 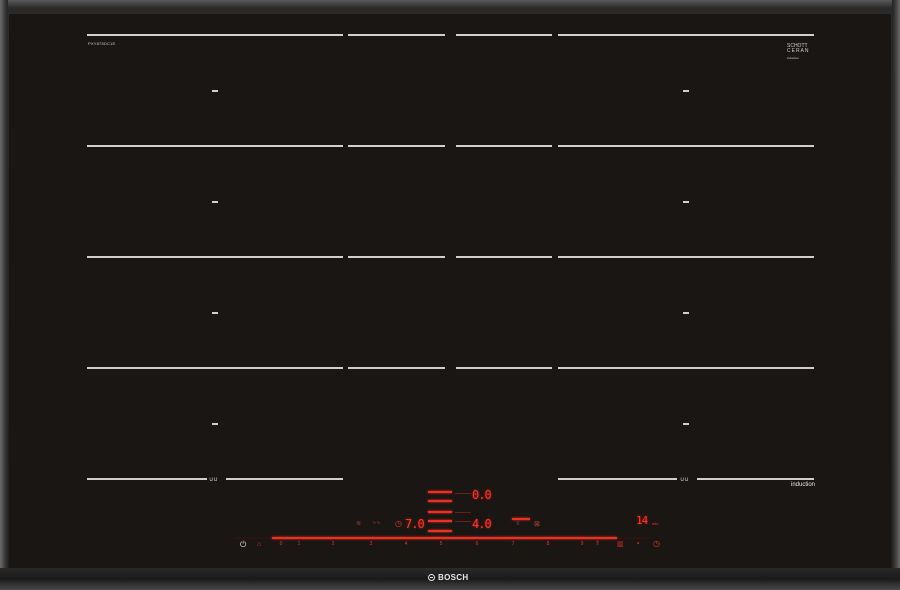 I want to click on center-top-level-display: 0.0, so click(x=482, y=495).